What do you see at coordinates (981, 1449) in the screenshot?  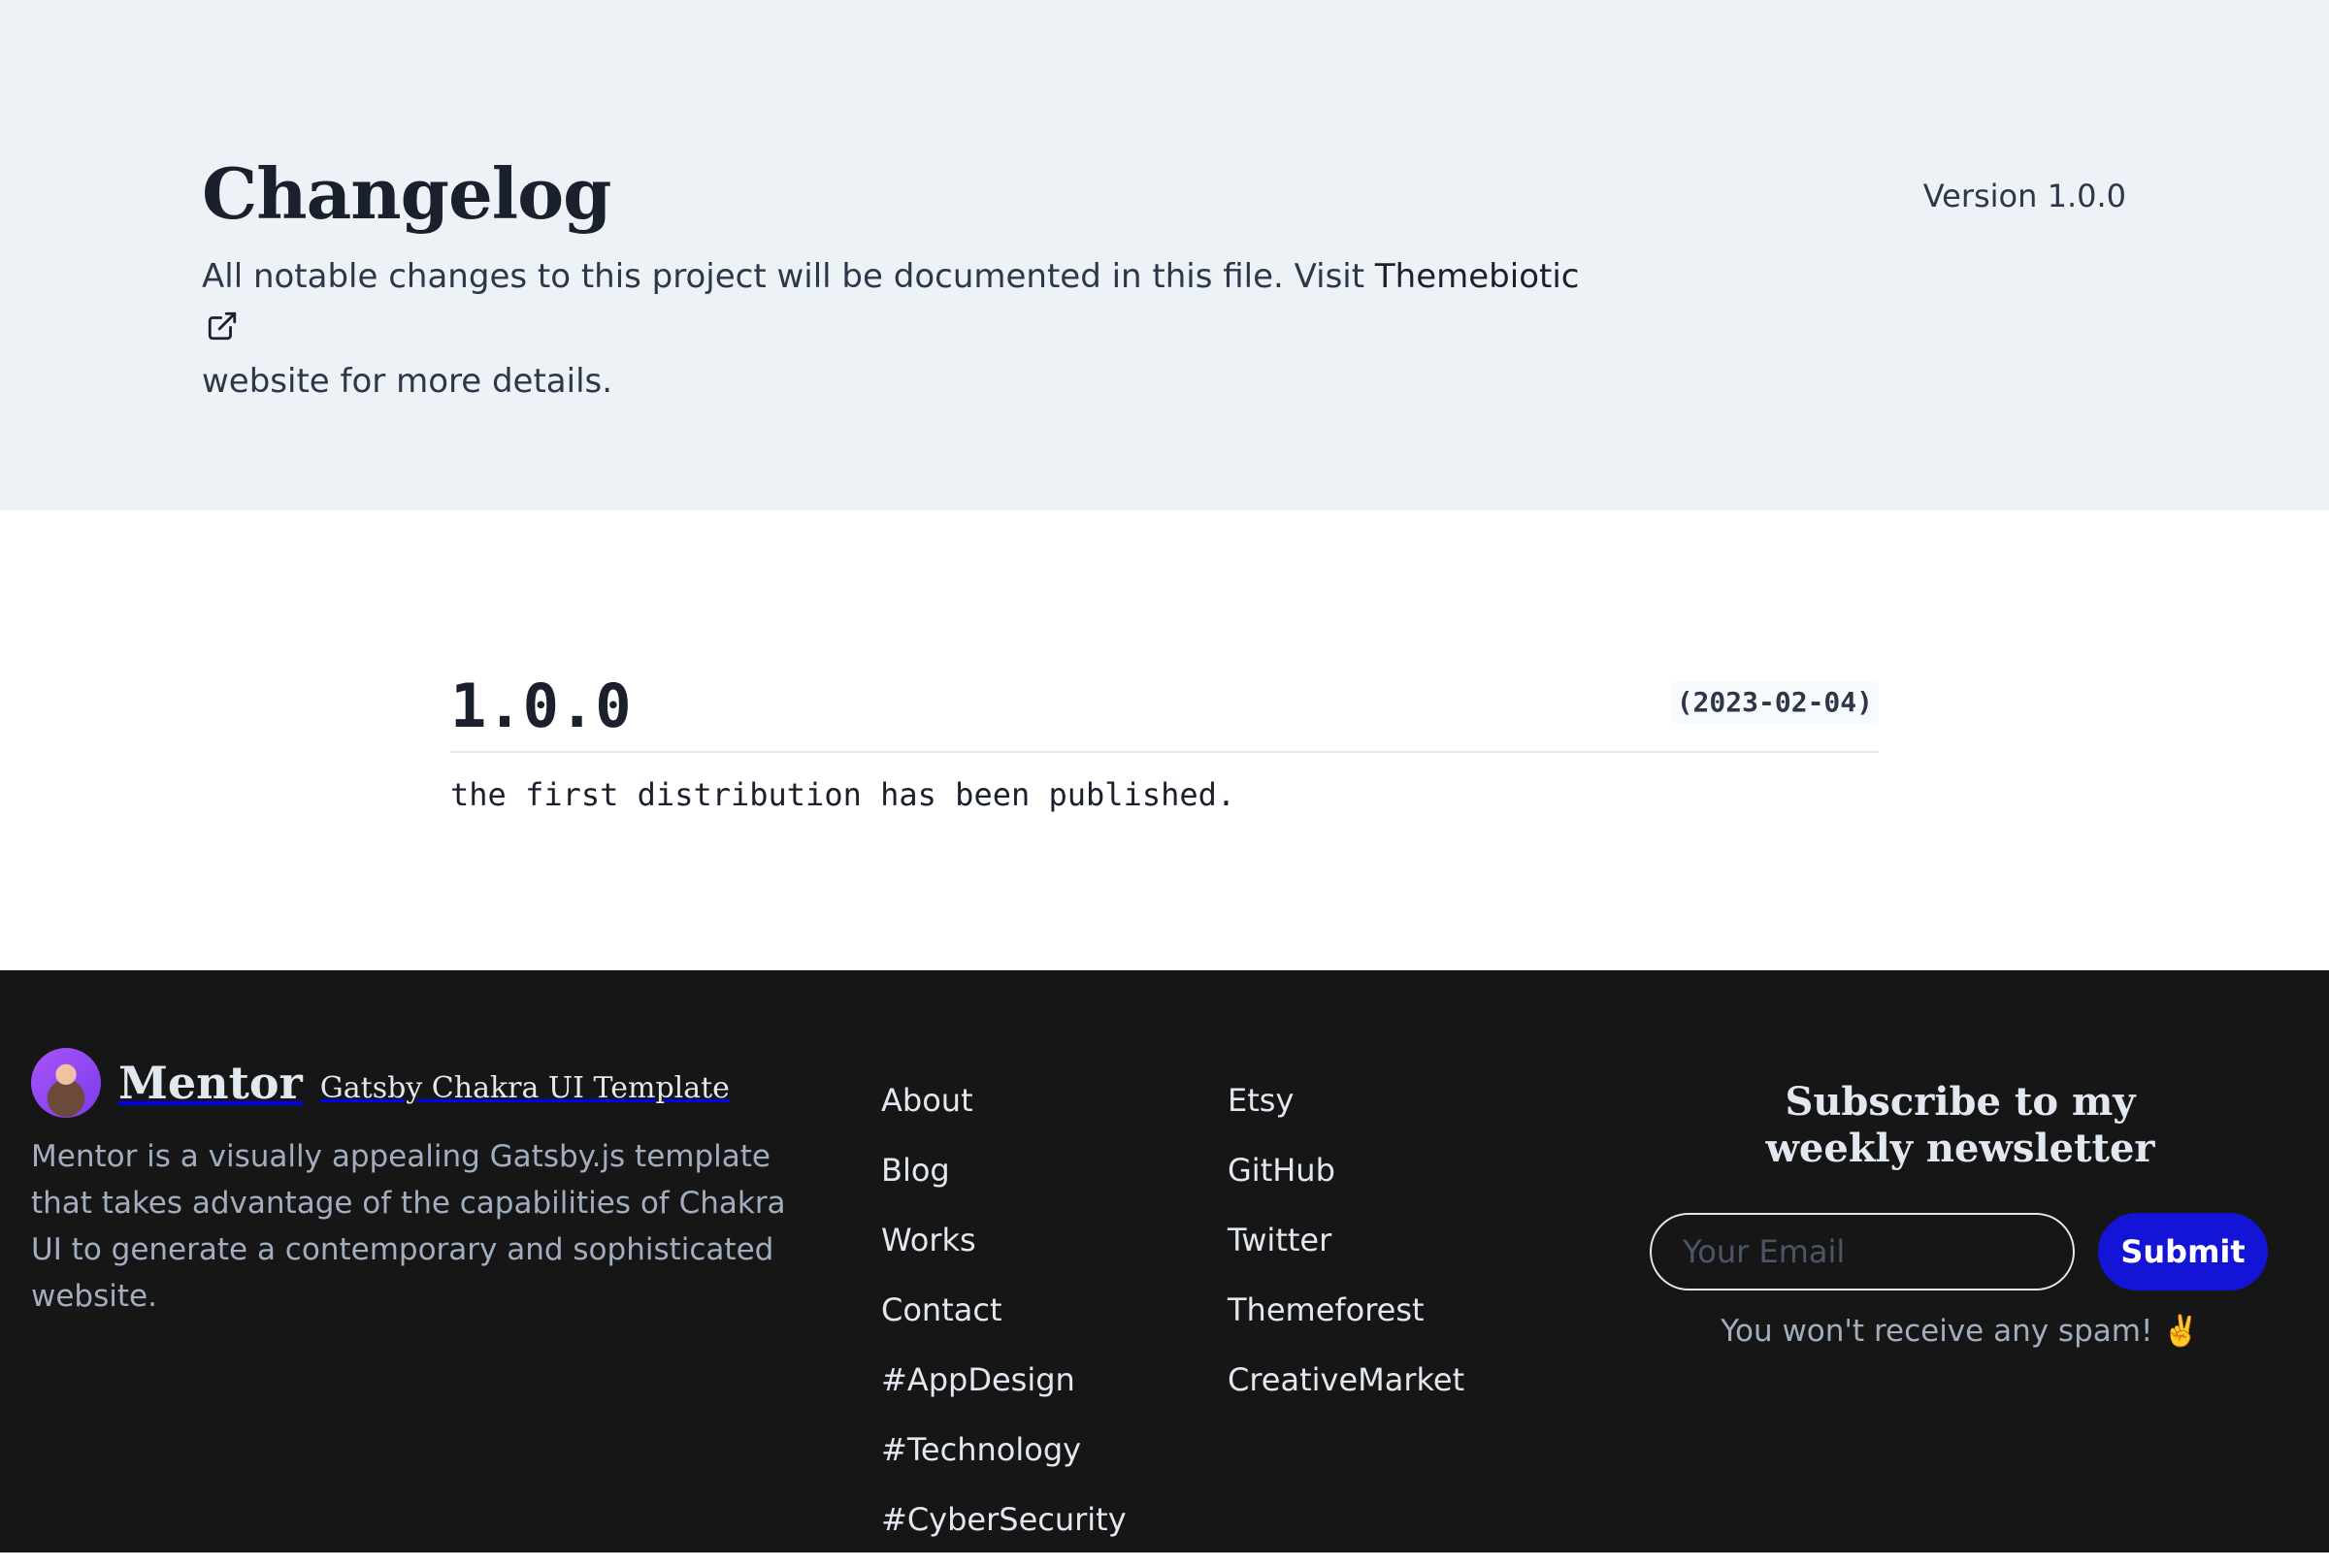 I see `footer-link-technology: #Technology` at bounding box center [981, 1449].